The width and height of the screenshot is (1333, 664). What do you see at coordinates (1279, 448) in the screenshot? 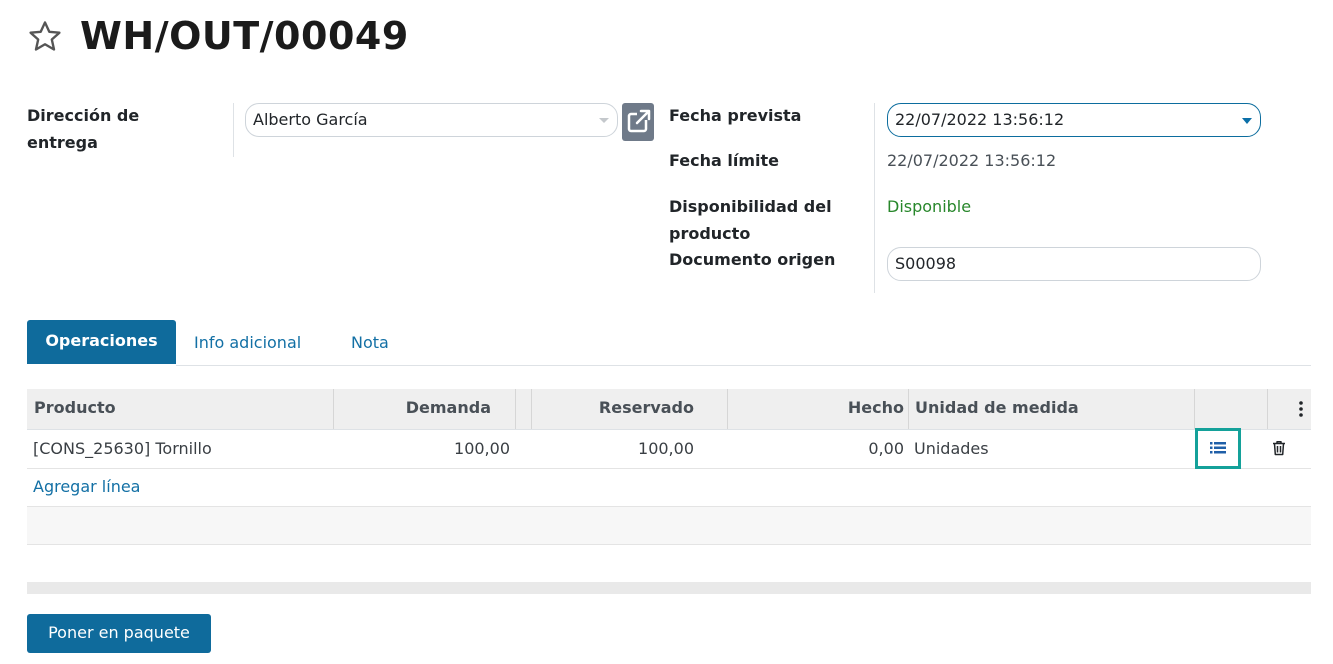
I see `trash-icon` at bounding box center [1279, 448].